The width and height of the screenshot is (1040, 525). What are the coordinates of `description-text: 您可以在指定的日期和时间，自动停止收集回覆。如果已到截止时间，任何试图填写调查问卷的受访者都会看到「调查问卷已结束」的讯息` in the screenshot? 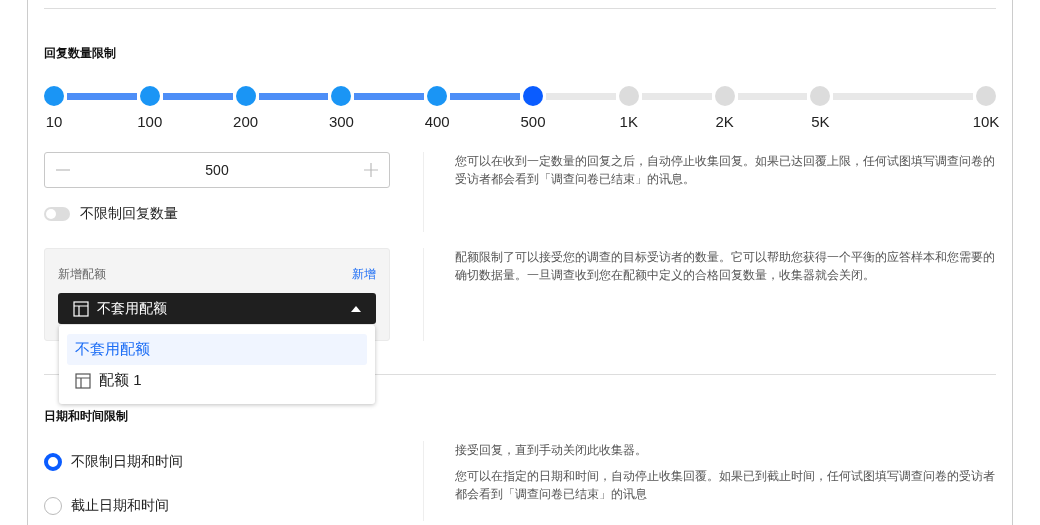 It's located at (725, 485).